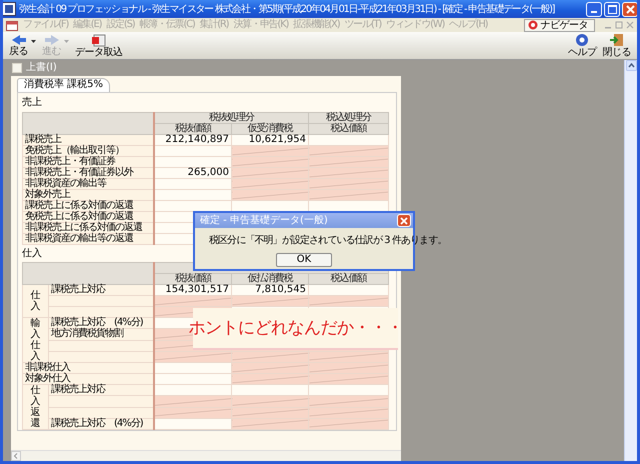  Describe the element at coordinates (193, 290) in the screenshot. I see `table-cell: 154,301,517` at that location.